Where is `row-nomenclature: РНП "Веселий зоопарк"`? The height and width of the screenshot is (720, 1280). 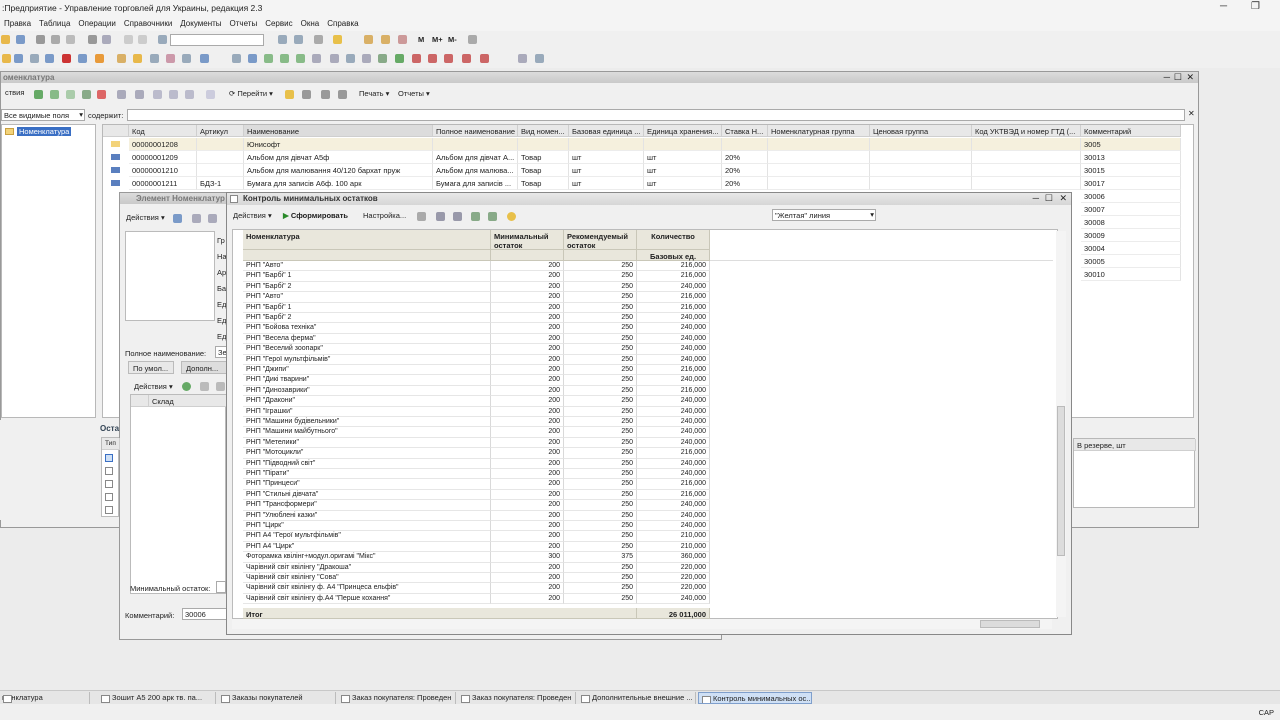 row-nomenclature: РНП "Веселий зоопарк" is located at coordinates (367, 349).